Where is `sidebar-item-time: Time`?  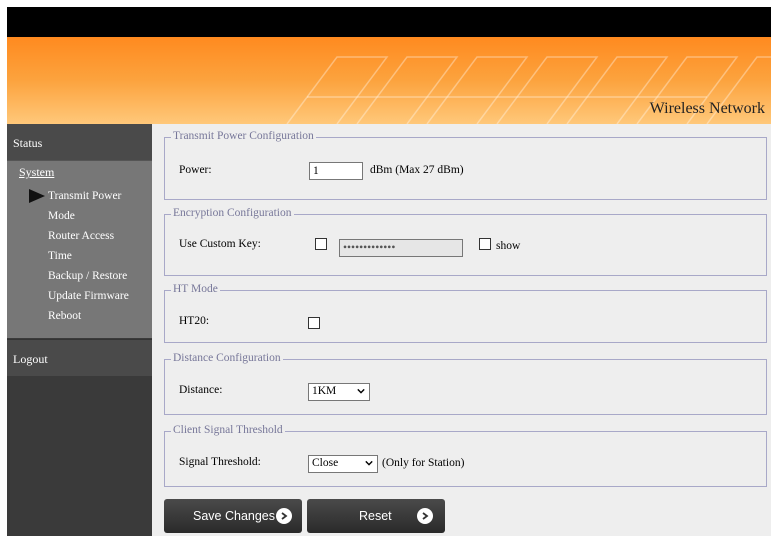
sidebar-item-time: Time is located at coordinates (60, 256).